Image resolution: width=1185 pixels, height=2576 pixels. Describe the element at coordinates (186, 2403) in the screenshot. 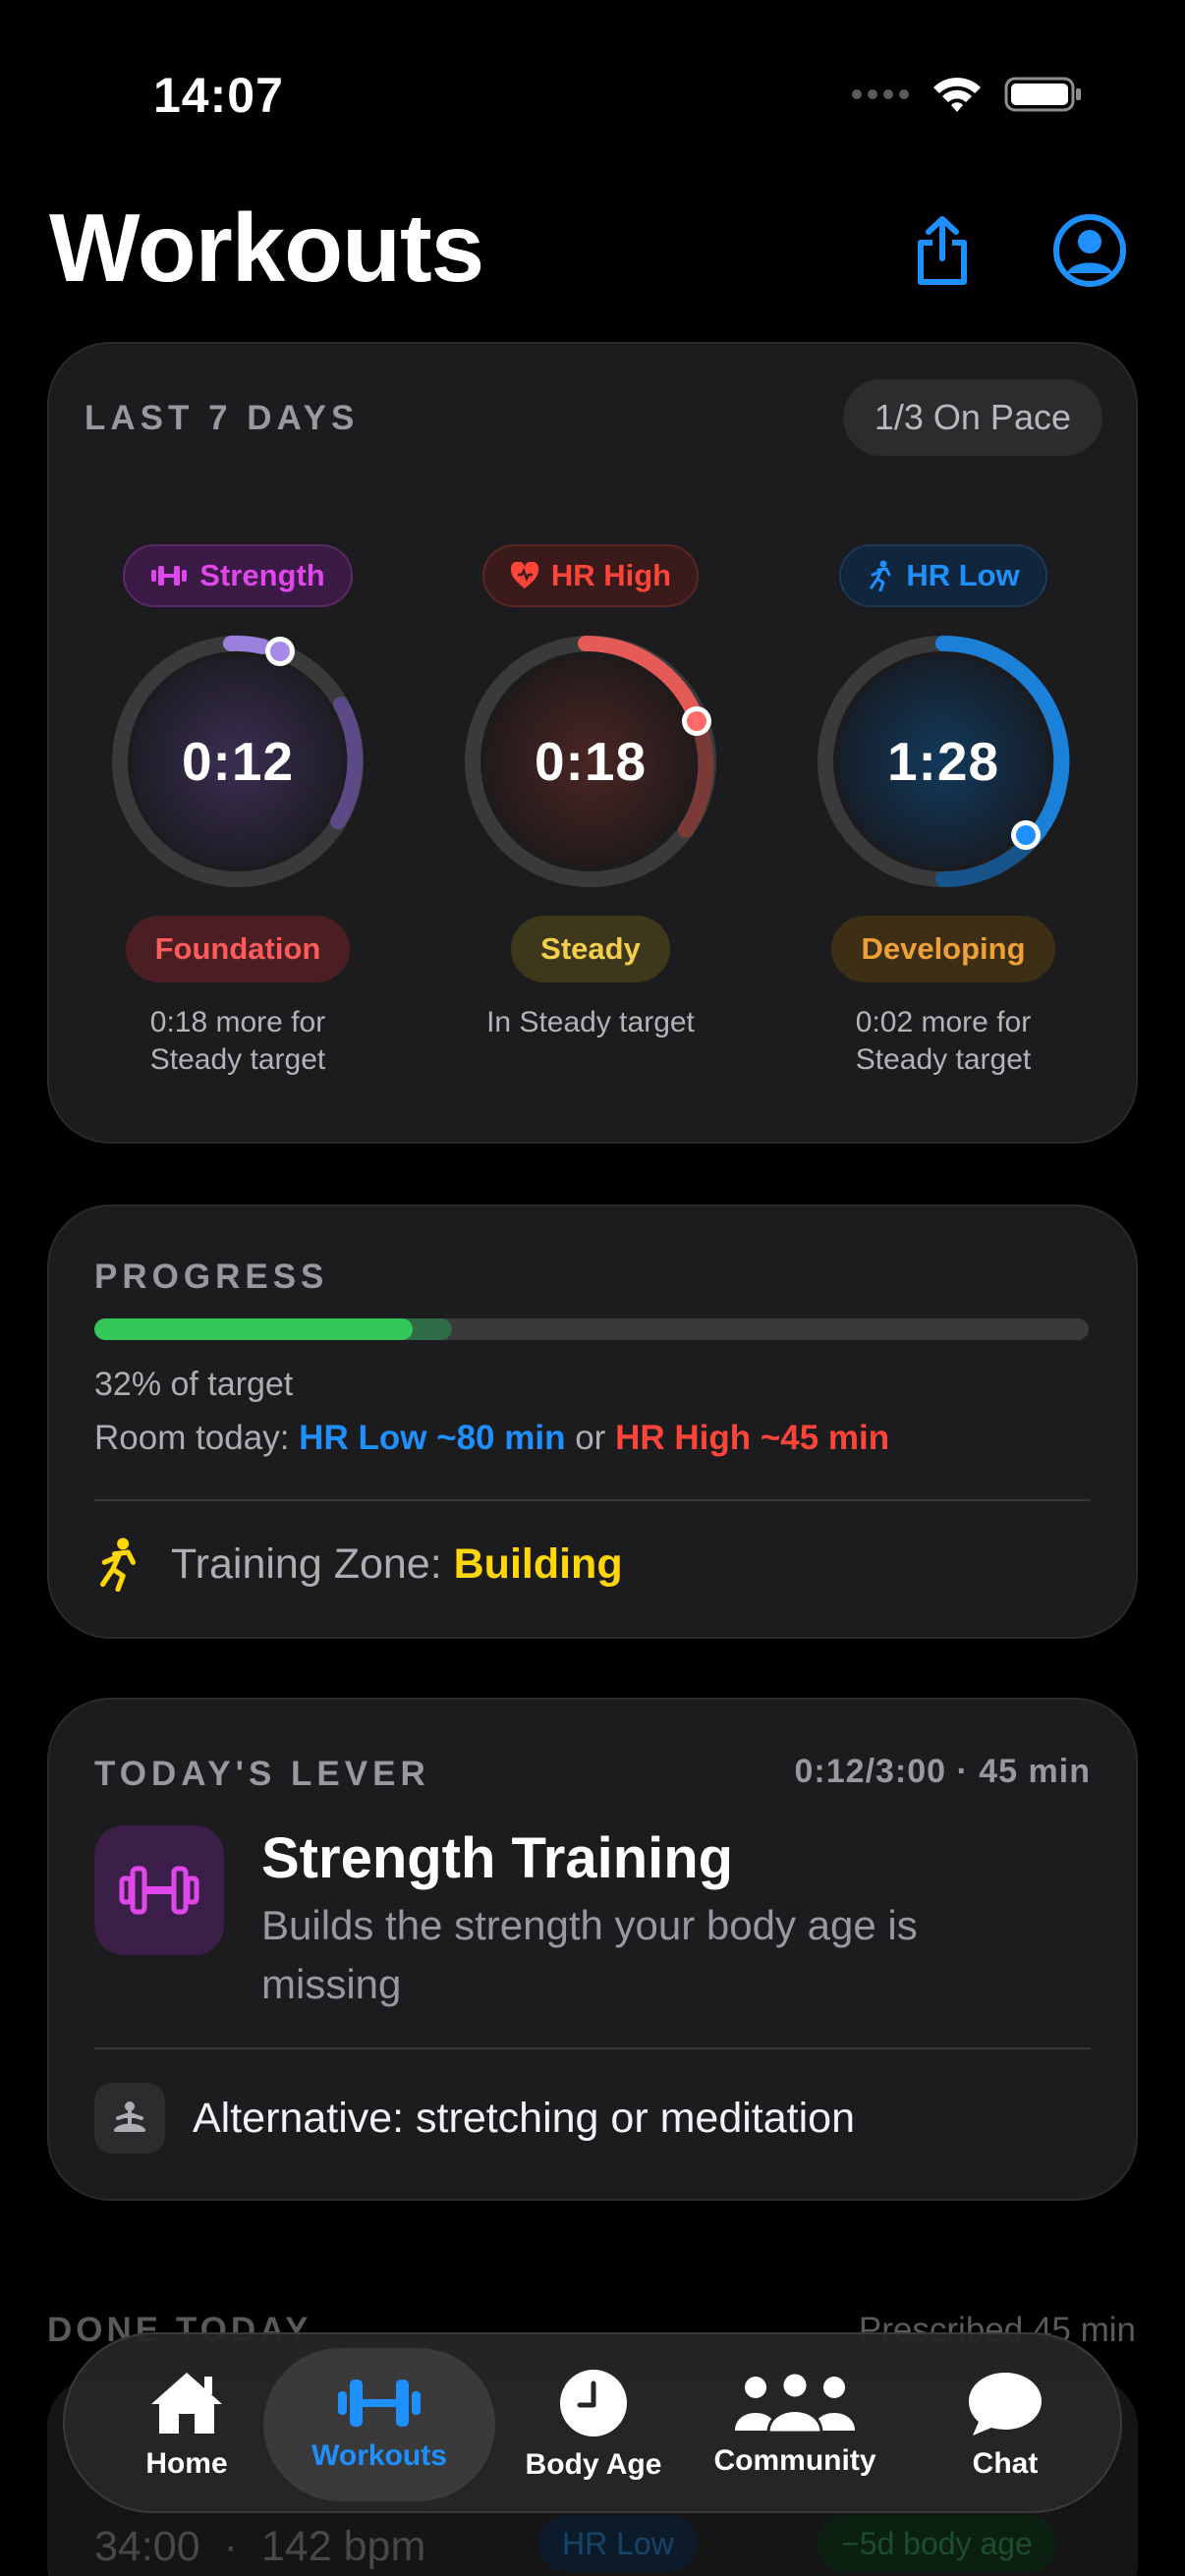

I see `house-icon` at that location.